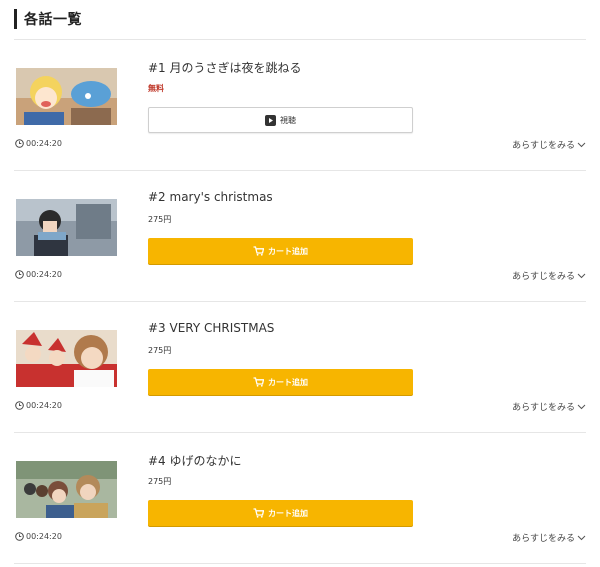 The width and height of the screenshot is (600, 567). Describe the element at coordinates (210, 197) in the screenshot. I see `episode-title: #2 mary's christmas` at that location.